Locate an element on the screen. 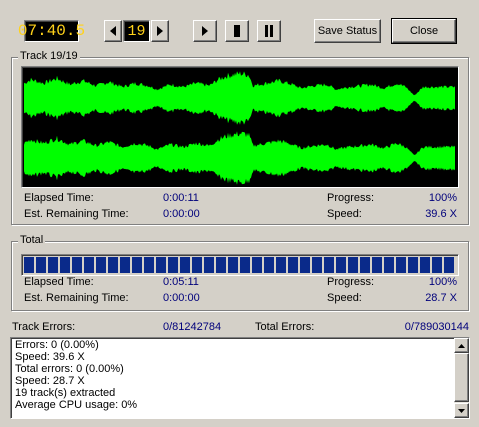 The height and width of the screenshot is (427, 479). stop-icon is located at coordinates (237, 31).